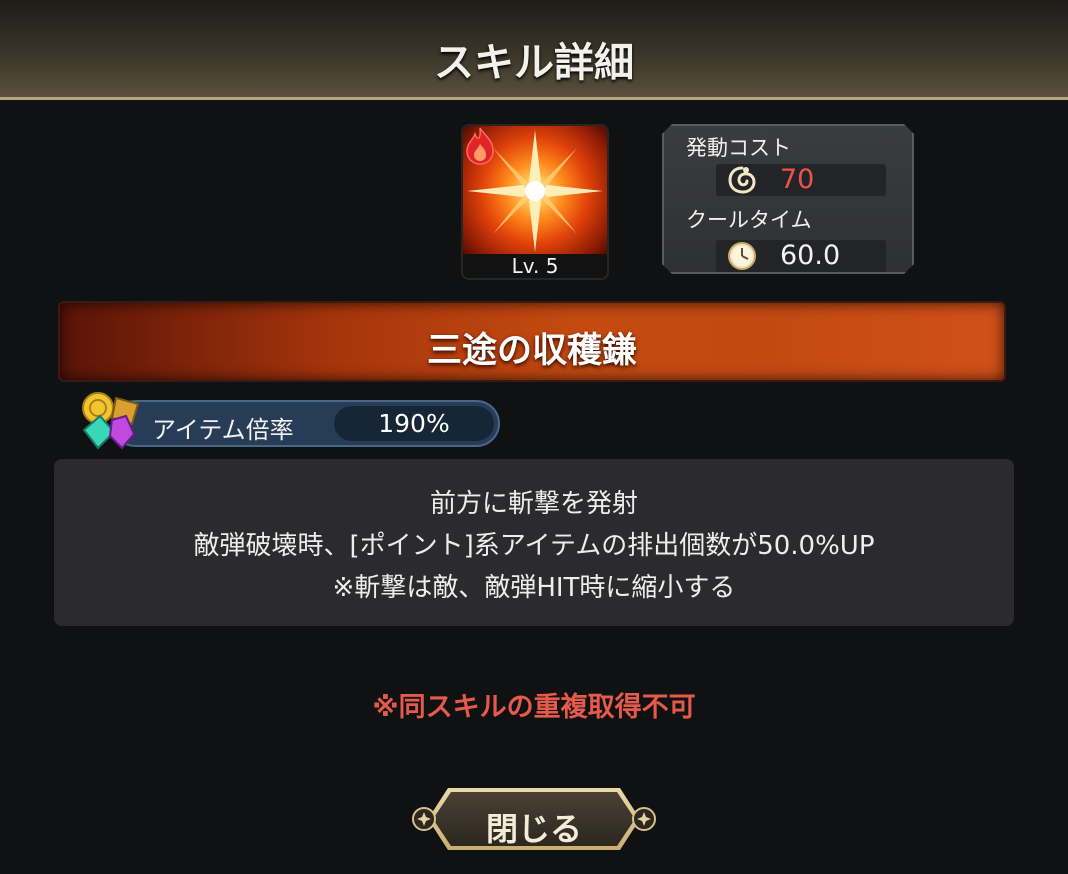  I want to click on cost-value: 70, so click(797, 179).